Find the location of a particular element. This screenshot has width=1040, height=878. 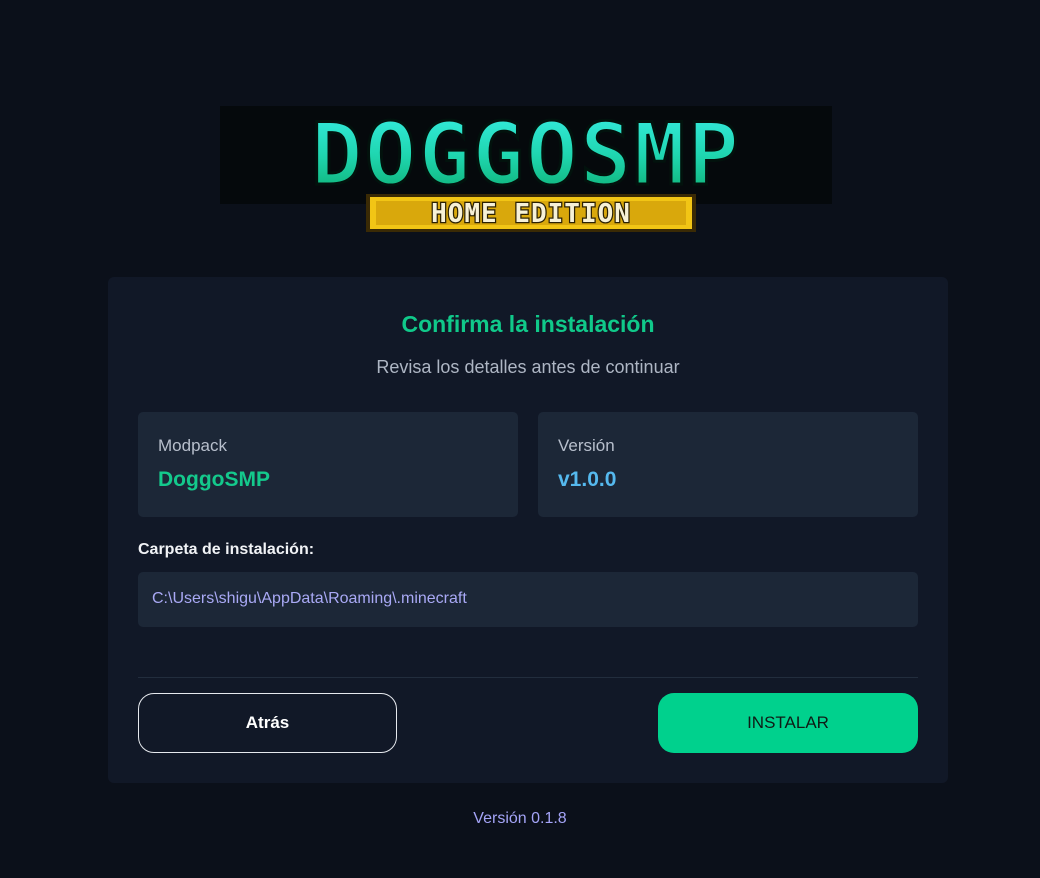

version-info-box: Versión v1.0.0 is located at coordinates (728, 464).